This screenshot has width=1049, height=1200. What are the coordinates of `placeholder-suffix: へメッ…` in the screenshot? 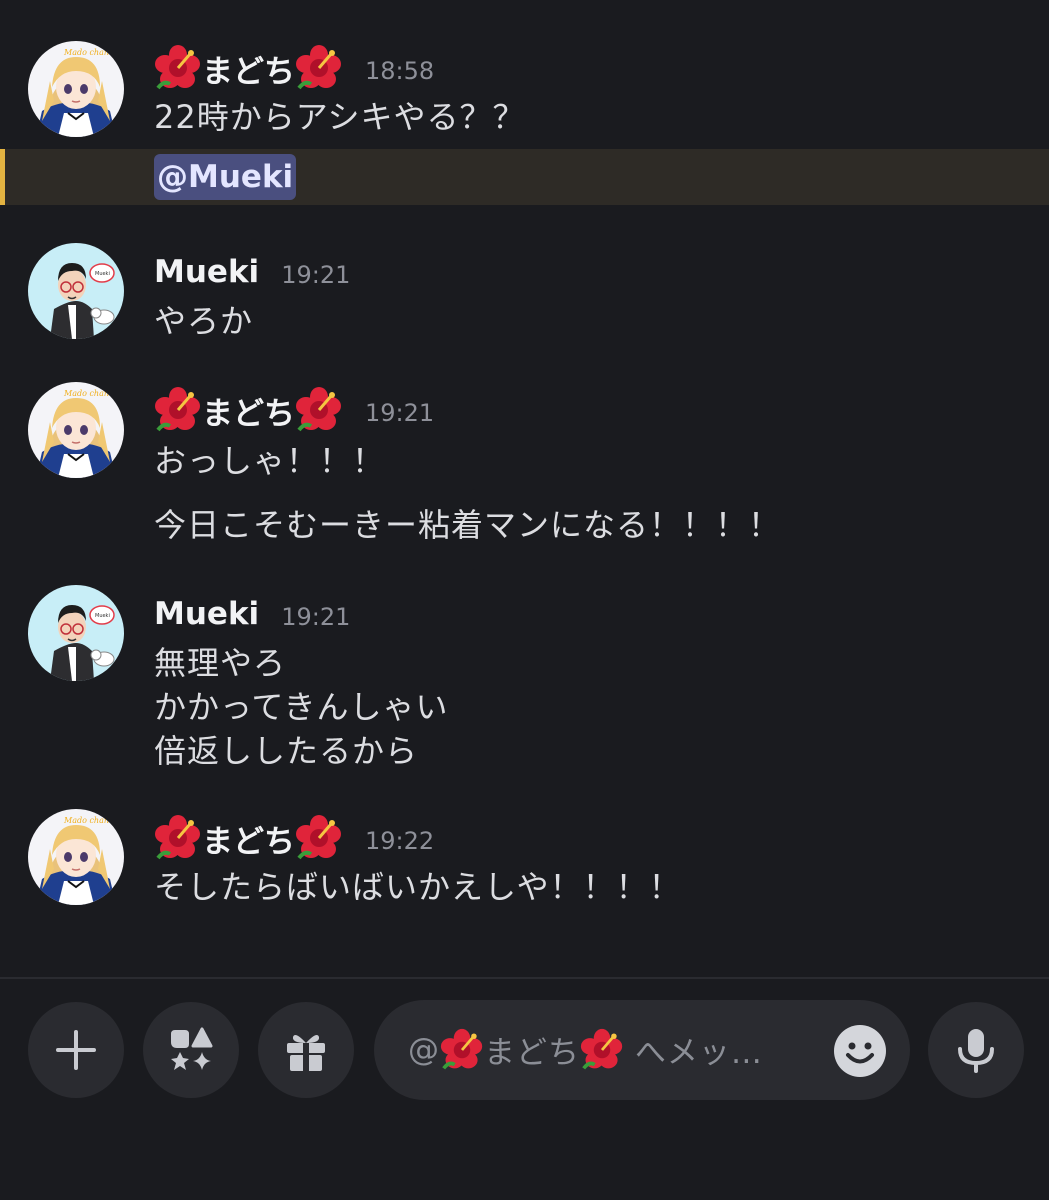 It's located at (693, 1053).